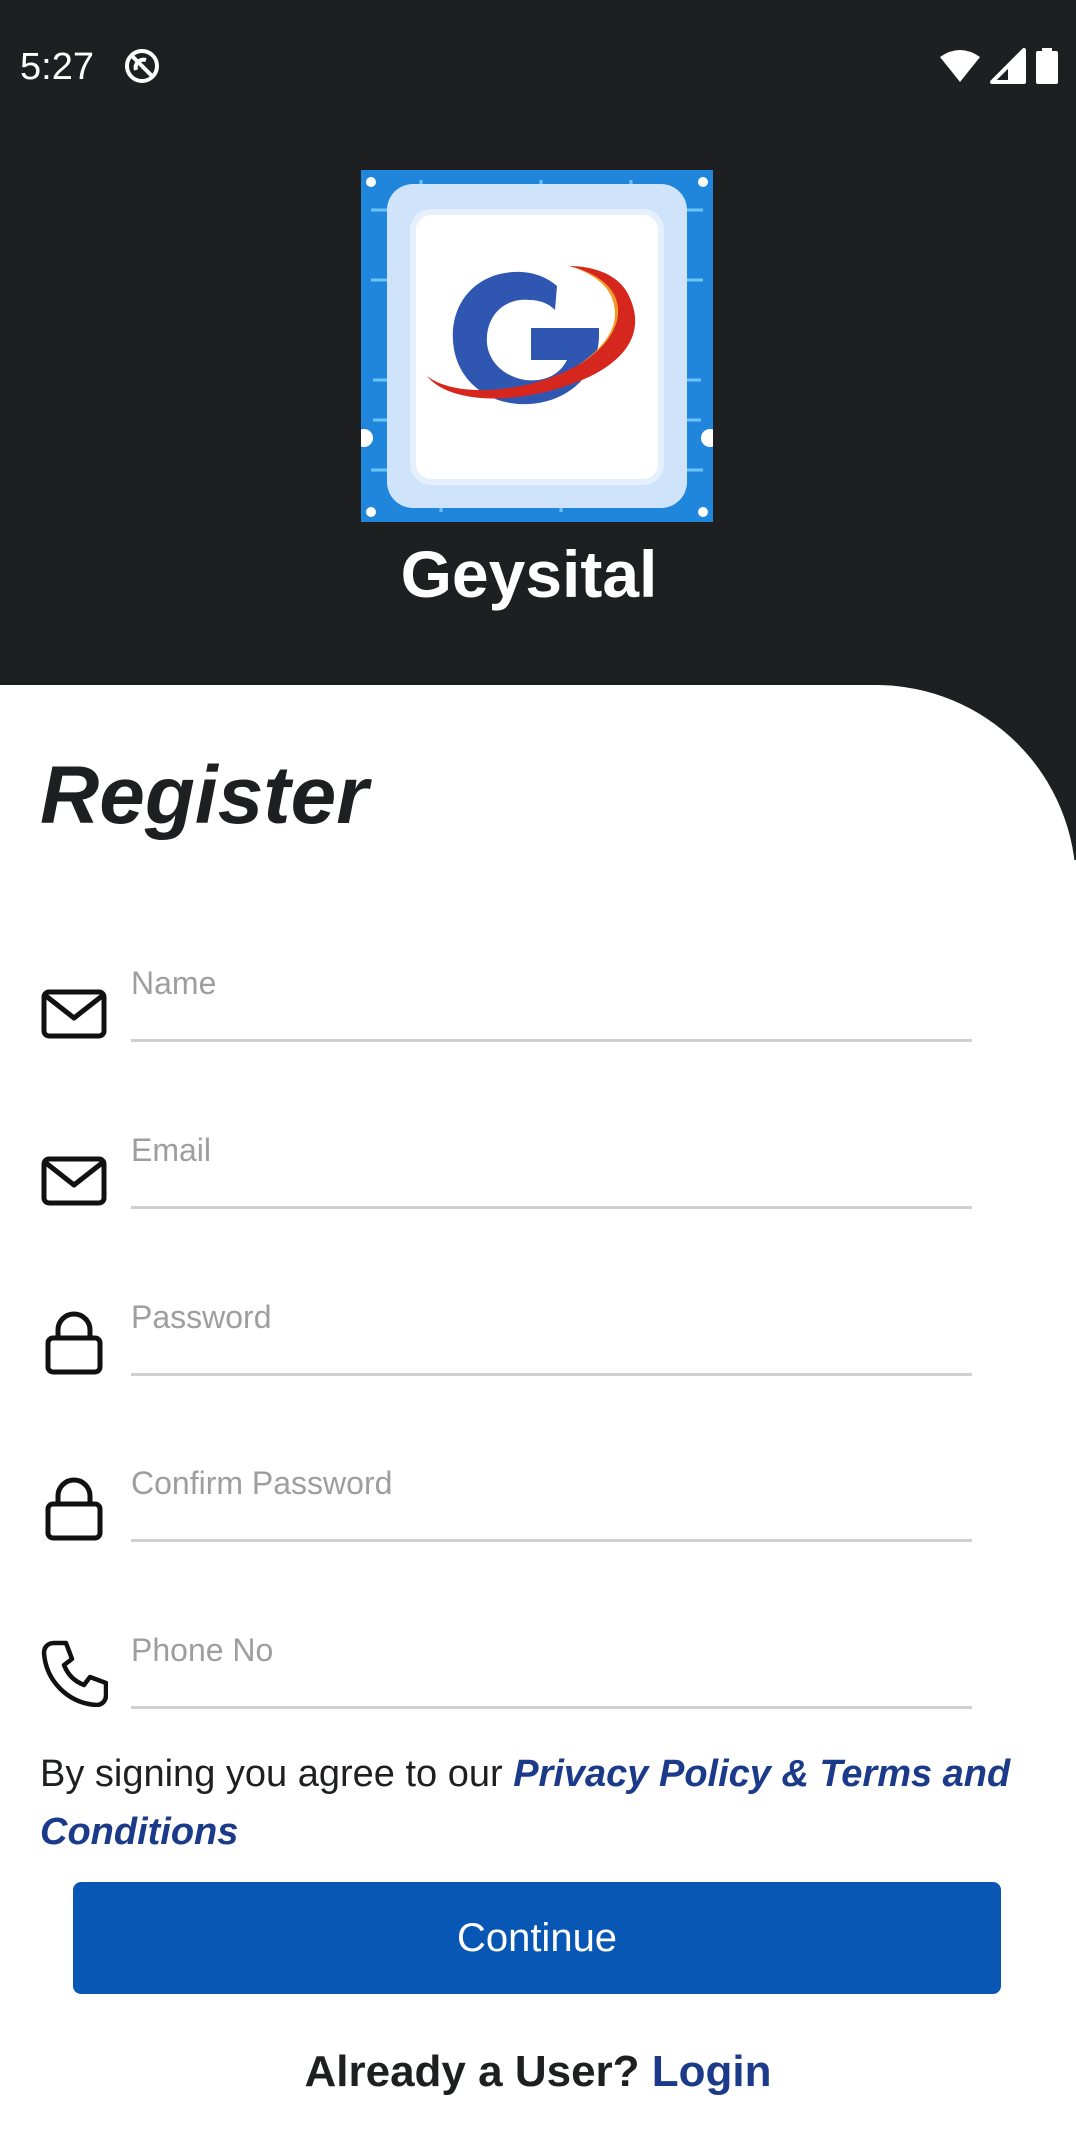  Describe the element at coordinates (204, 795) in the screenshot. I see `page-title: Register` at that location.